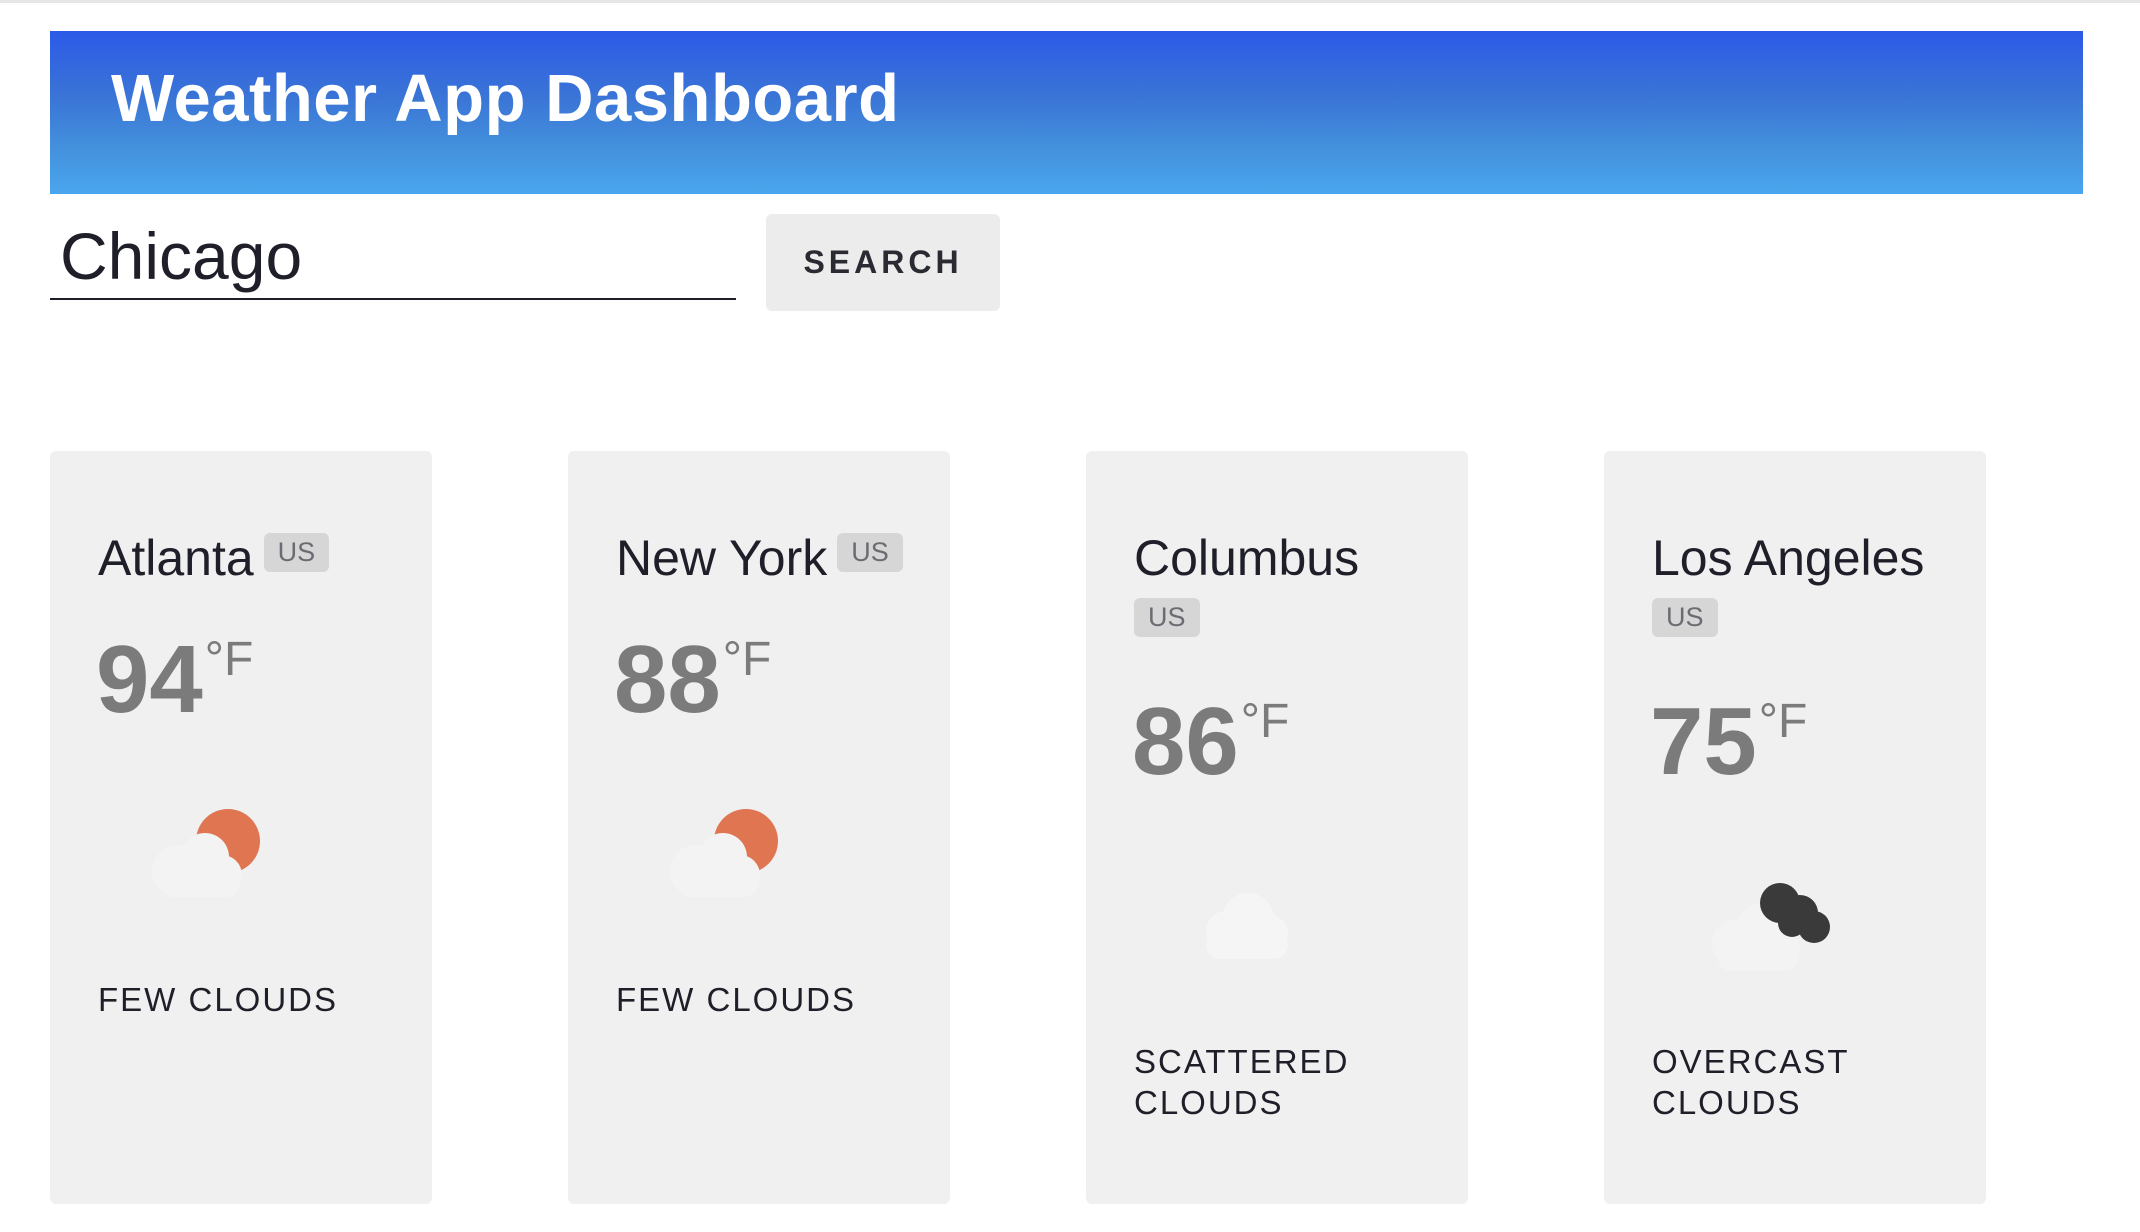  Describe the element at coordinates (883, 262) in the screenshot. I see `search-button: SEARCH` at that location.